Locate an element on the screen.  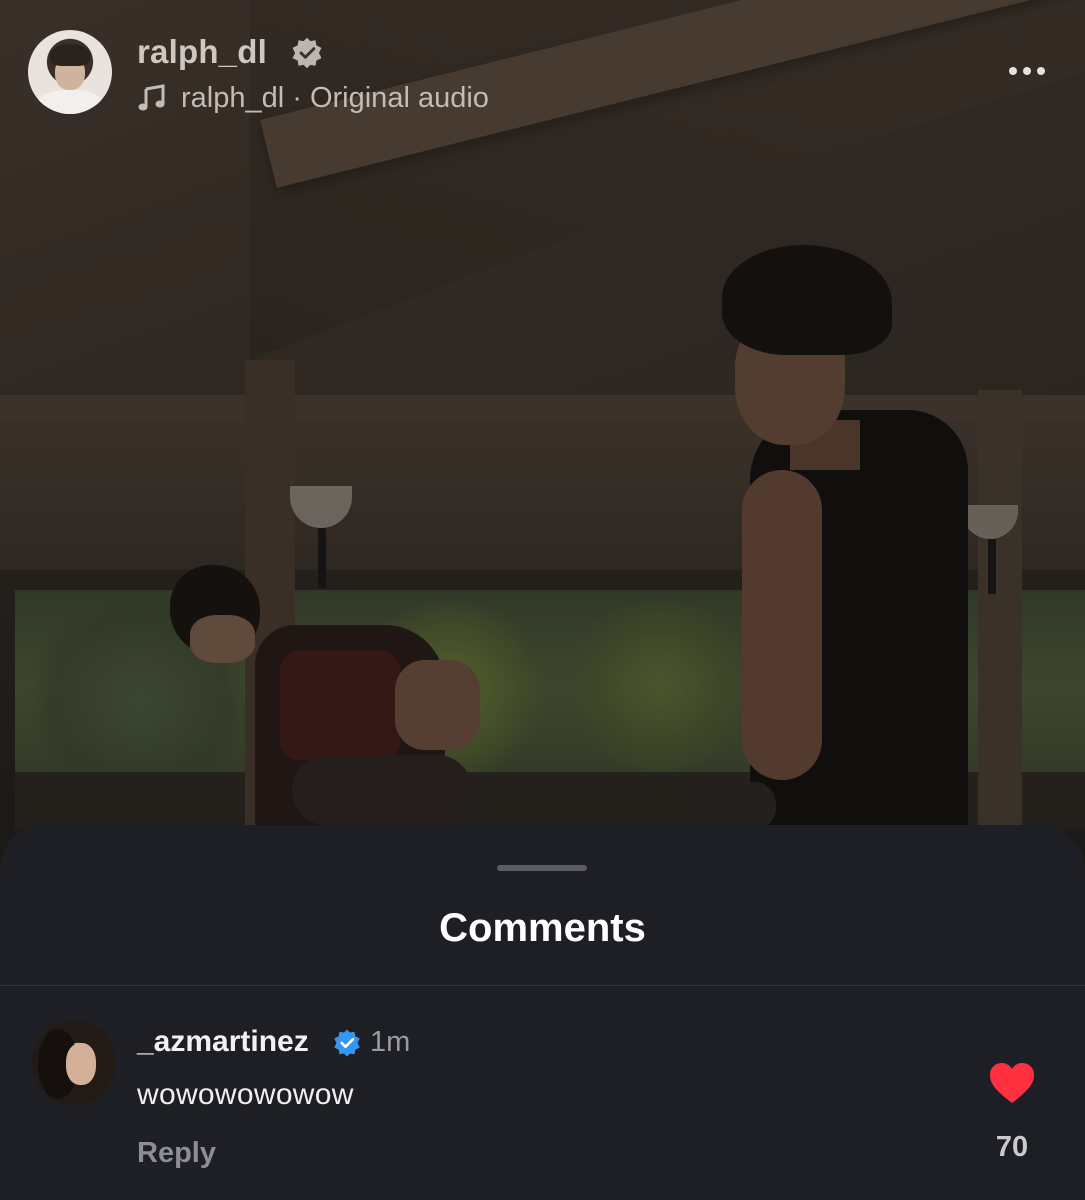
commenter-avatar is located at coordinates (74, 1063).